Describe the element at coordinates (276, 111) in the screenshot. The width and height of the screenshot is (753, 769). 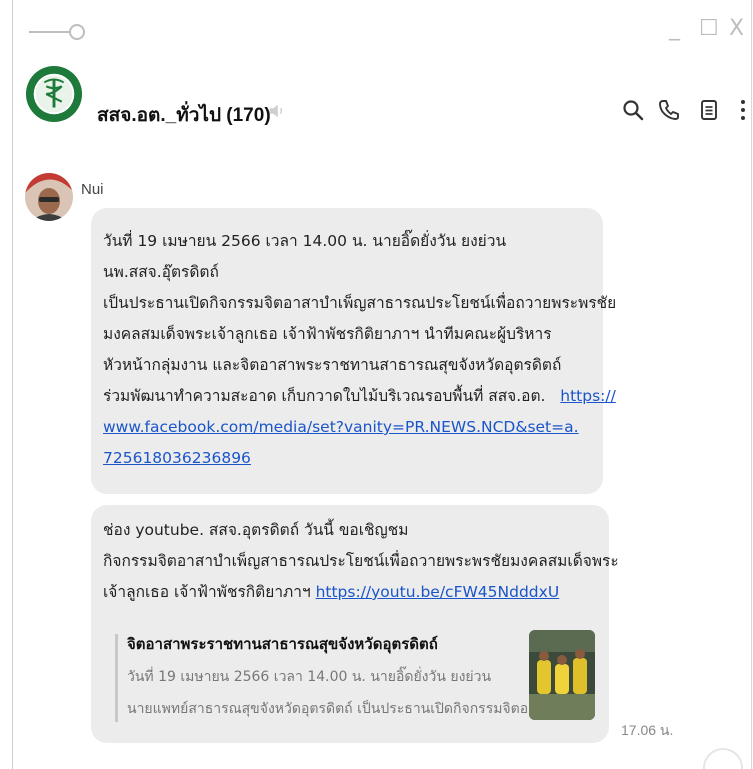
I see `speaker-muted-icon` at that location.